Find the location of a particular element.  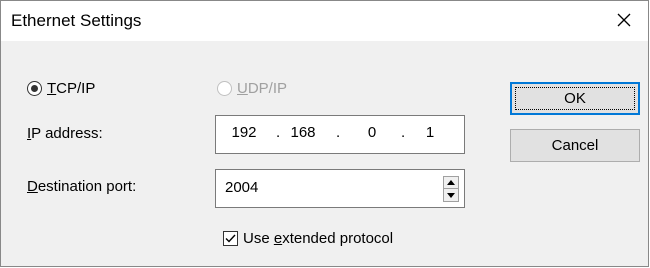

extended-protocol-checkbox: Use extended protocol is located at coordinates (308, 238).